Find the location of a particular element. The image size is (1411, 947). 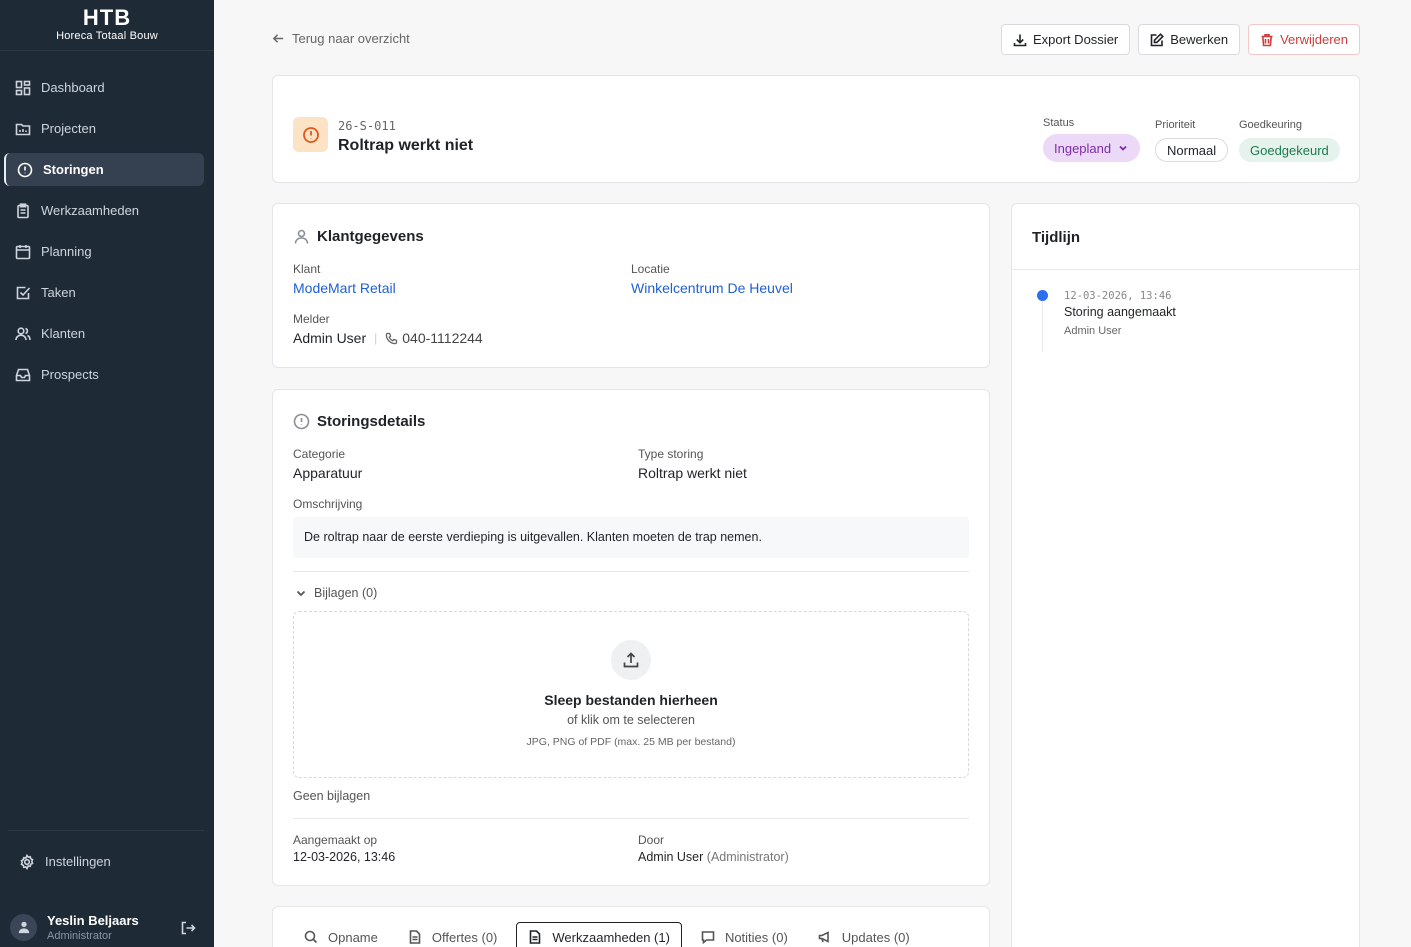

logo: HTB Horeca Totaal Bouw is located at coordinates (107, 25).